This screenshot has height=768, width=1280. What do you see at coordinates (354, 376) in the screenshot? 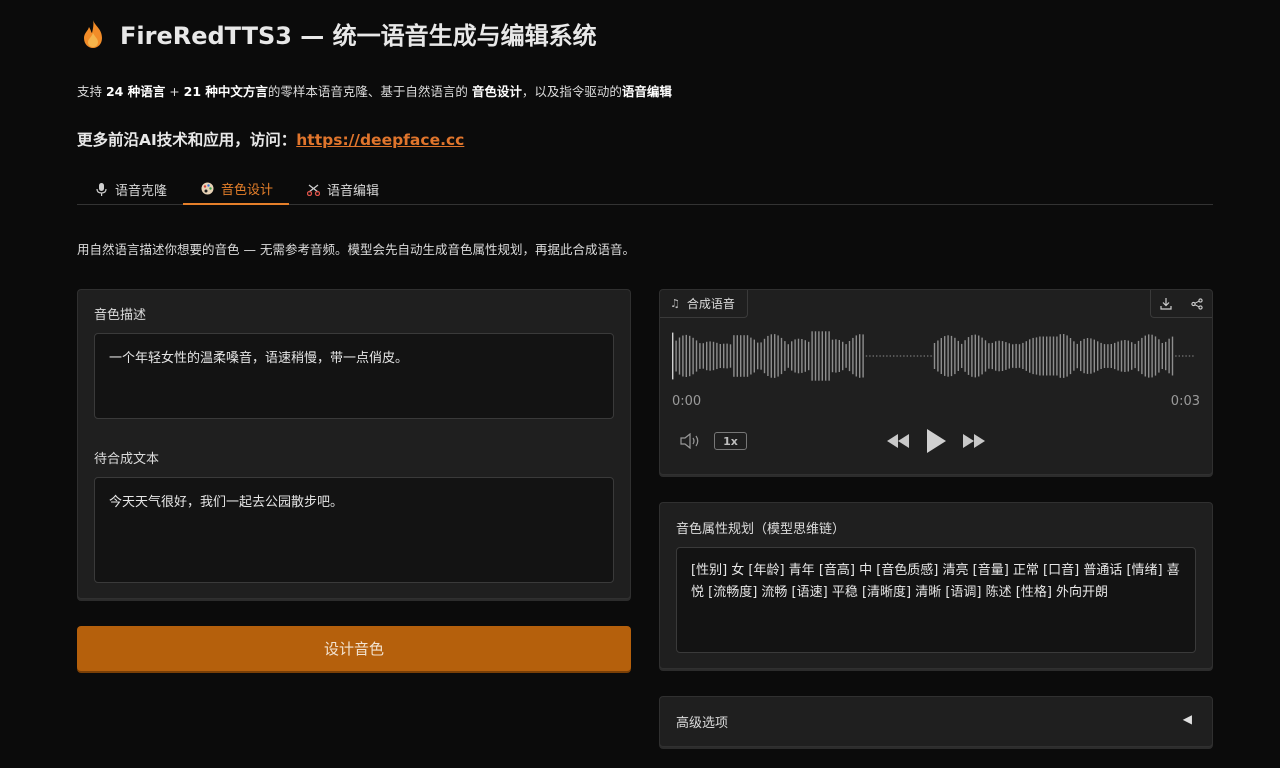
I see `voice-description-input: 一个年轻女性的温柔嗓音，语速稍慢，带一点俏皮。` at bounding box center [354, 376].